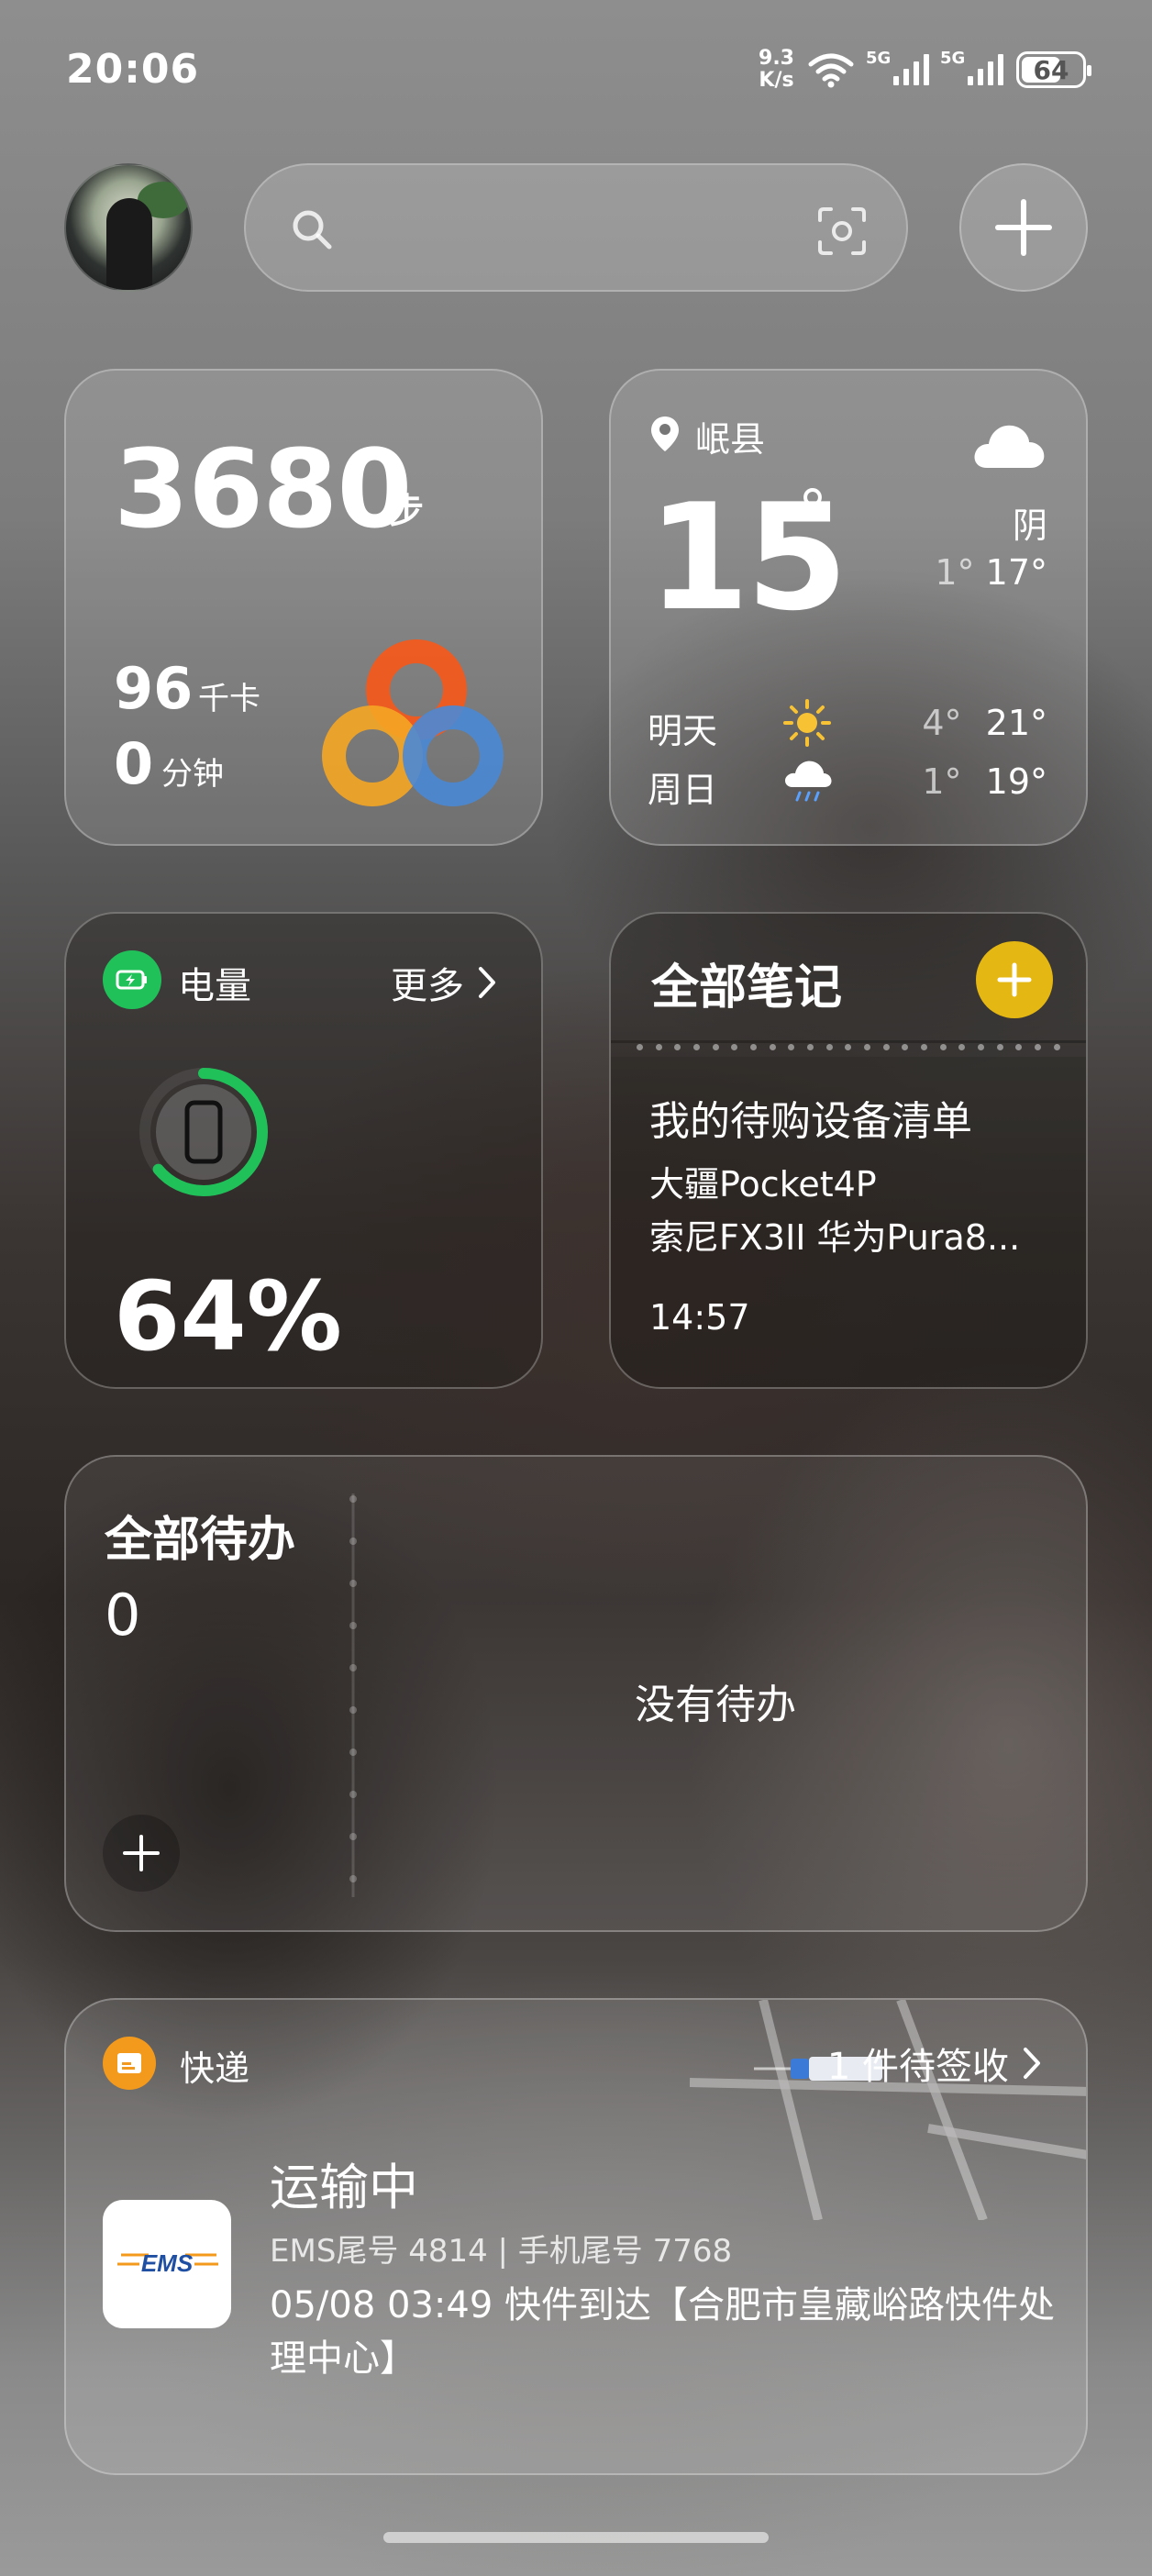 The image size is (1152, 2576). What do you see at coordinates (776, 58) in the screenshot?
I see `network-speed-value: 9.3` at bounding box center [776, 58].